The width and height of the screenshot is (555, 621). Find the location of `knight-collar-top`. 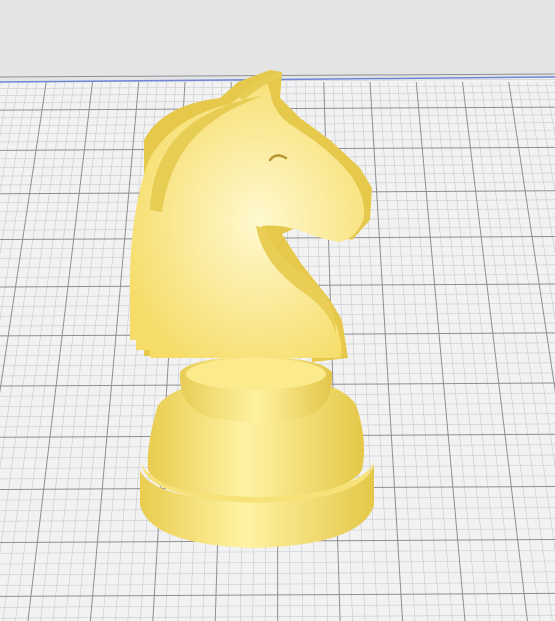

knight-collar-top is located at coordinates (256, 374).